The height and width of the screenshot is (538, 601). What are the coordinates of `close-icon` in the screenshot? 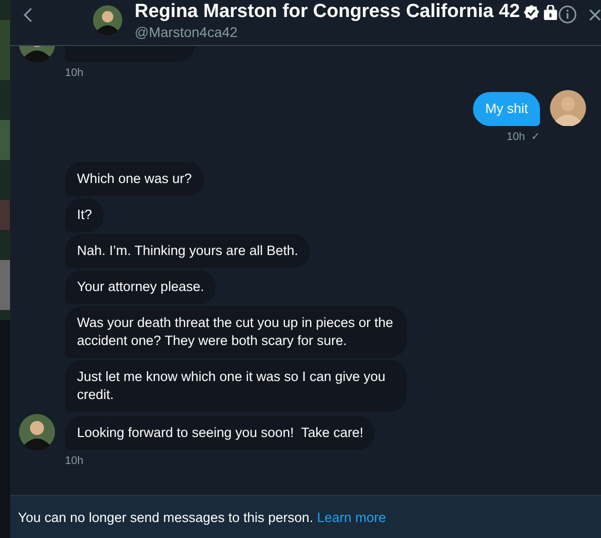 It's located at (595, 15).